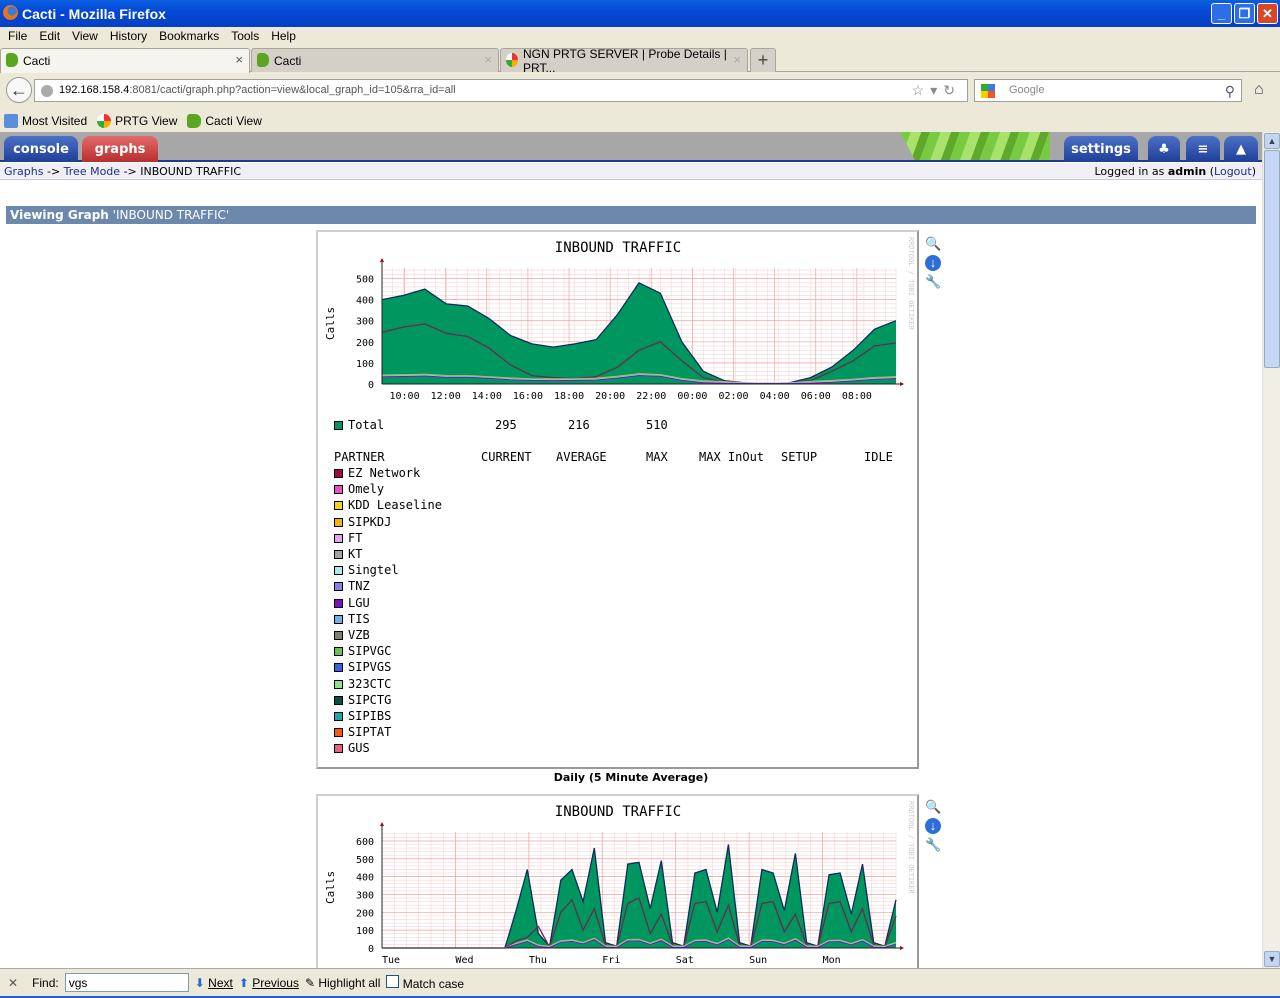  I want to click on scrollbar-thumb, so click(1272, 259).